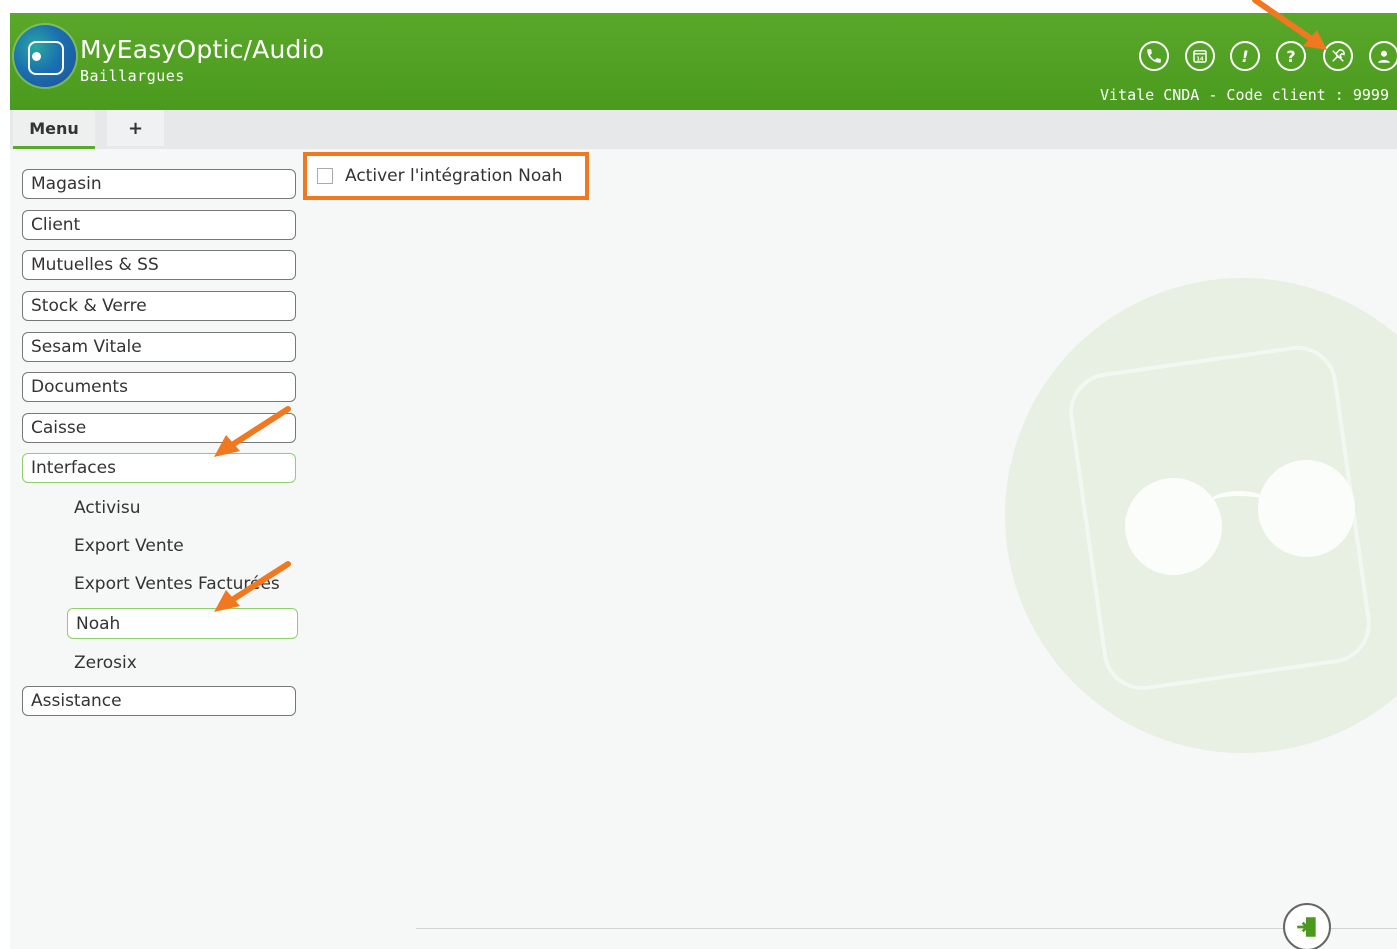 This screenshot has height=949, width=1397. Describe the element at coordinates (132, 76) in the screenshot. I see `store-name: Baillargues` at that location.